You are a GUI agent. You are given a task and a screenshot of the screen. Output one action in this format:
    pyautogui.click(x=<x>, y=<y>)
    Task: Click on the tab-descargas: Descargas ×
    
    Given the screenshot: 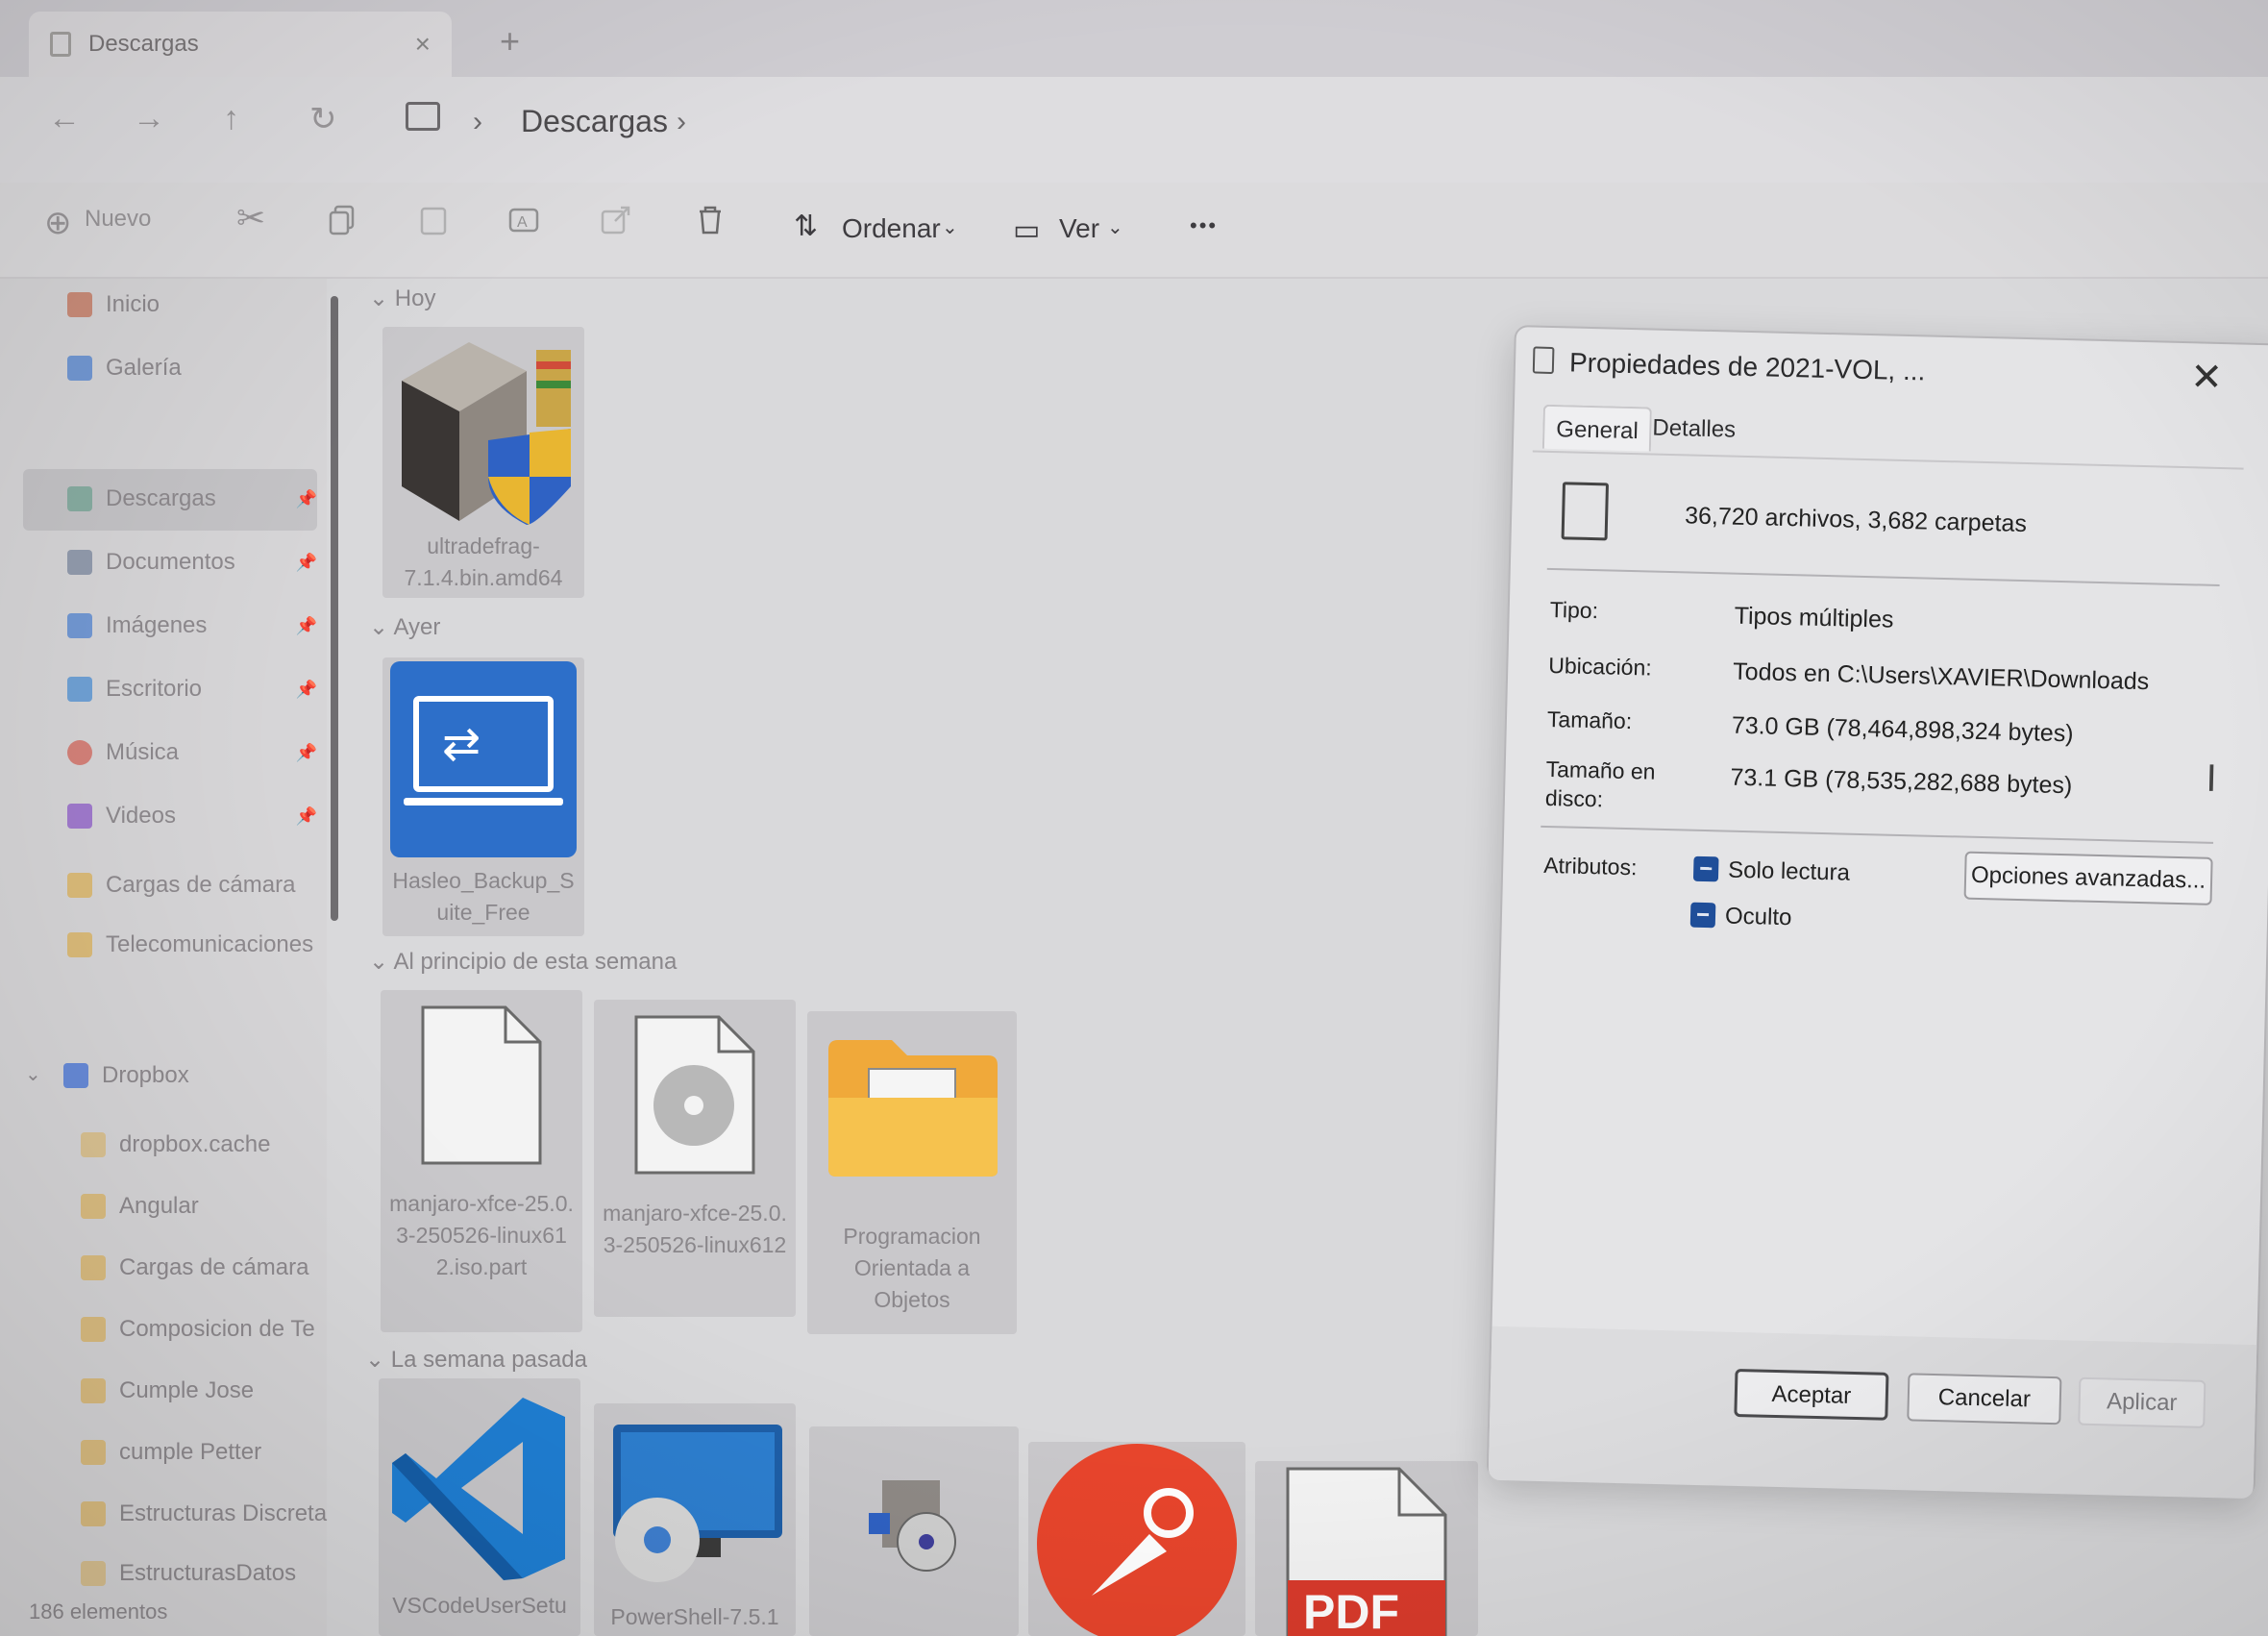 What is the action you would take?
    pyautogui.click(x=240, y=44)
    